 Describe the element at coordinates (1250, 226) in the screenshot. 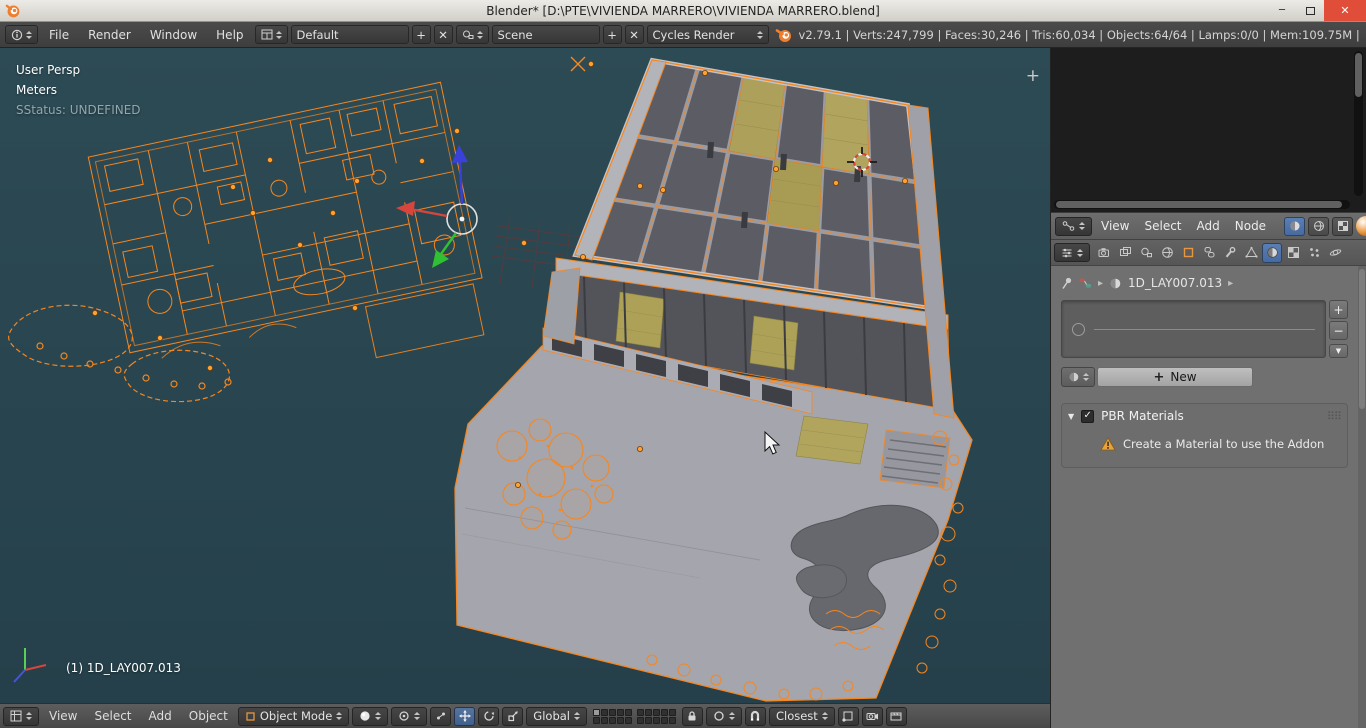

I see `node-node-menu: Node` at that location.